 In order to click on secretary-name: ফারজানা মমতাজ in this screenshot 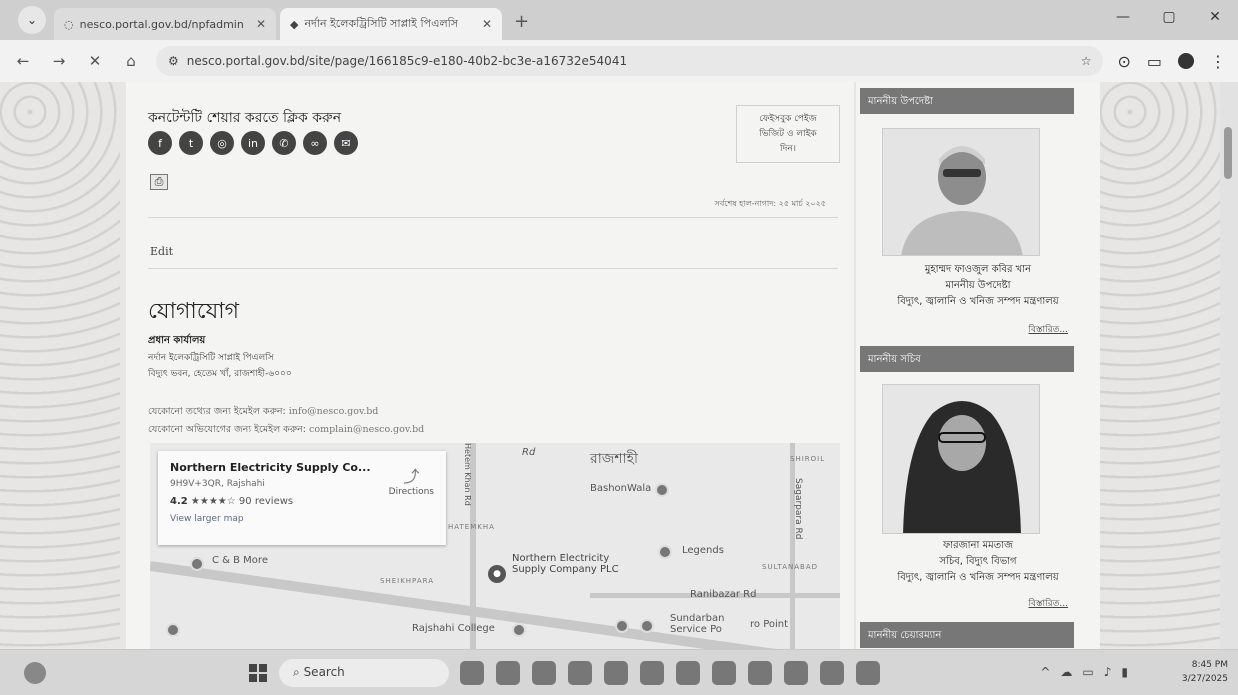, I will do `click(978, 545)`.